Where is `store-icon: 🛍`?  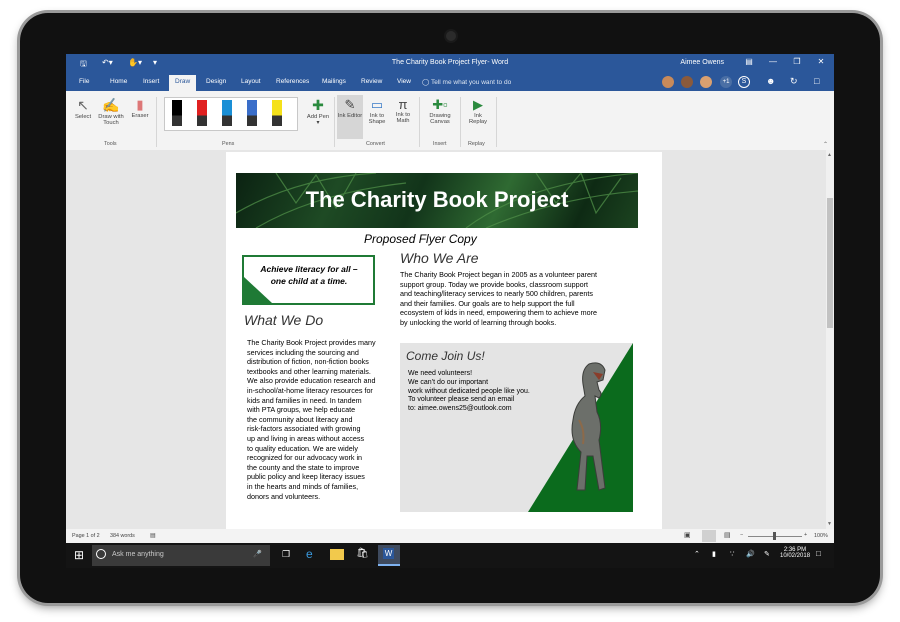 store-icon: 🛍 is located at coordinates (362, 553).